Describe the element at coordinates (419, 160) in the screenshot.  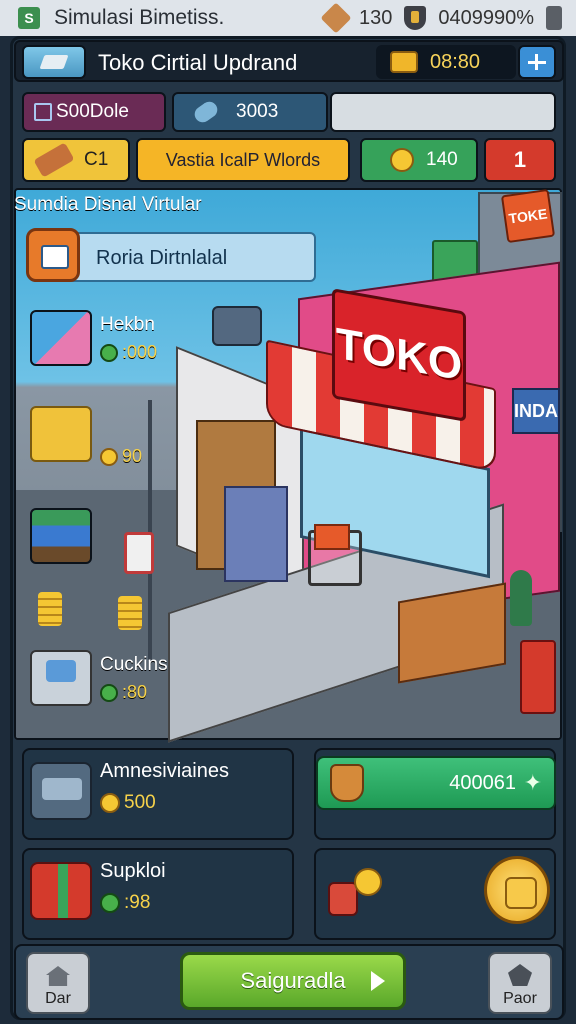
I see `coins-button: 140` at that location.